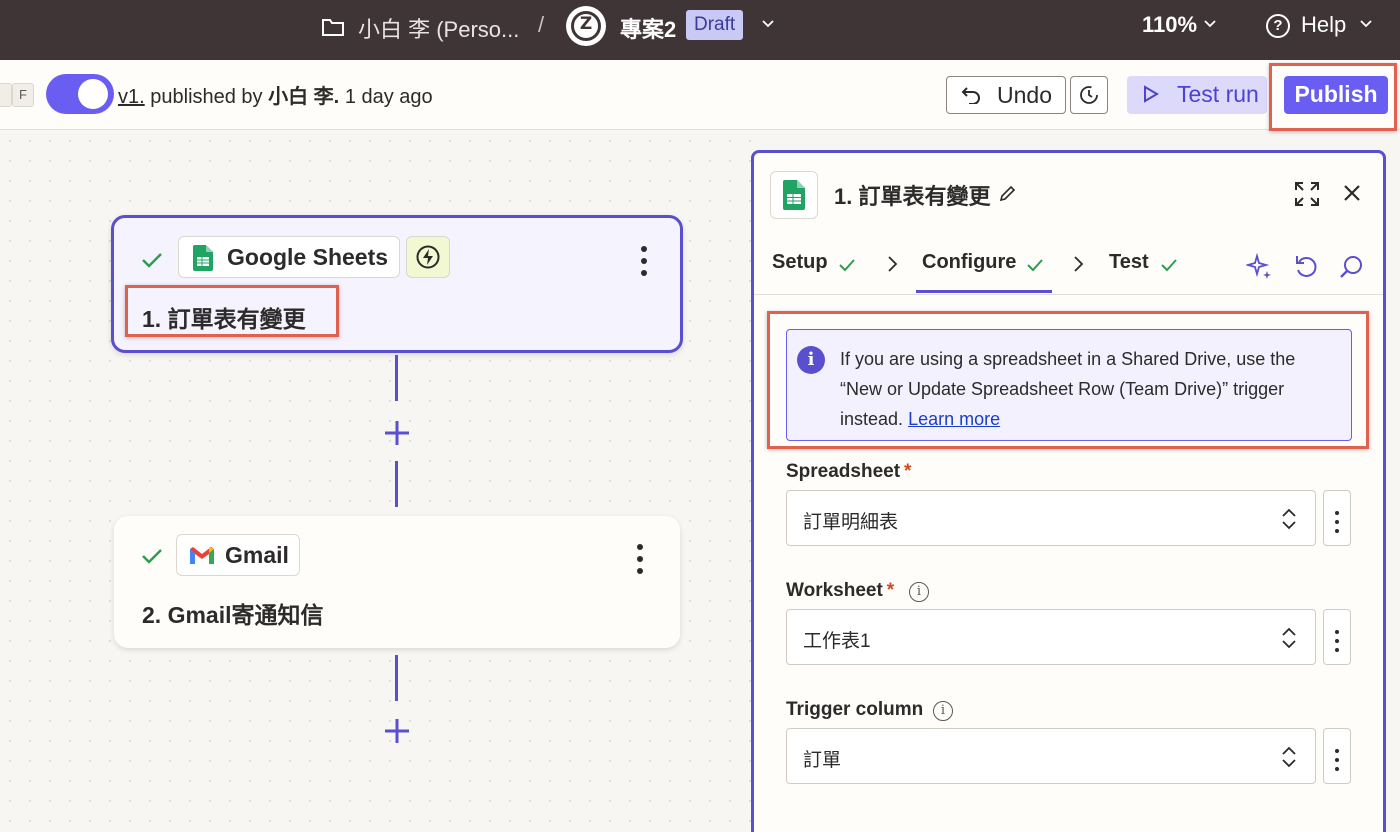 This screenshot has height=832, width=1400. What do you see at coordinates (943, 711) in the screenshot?
I see `trigger-column-info-icon: i` at bounding box center [943, 711].